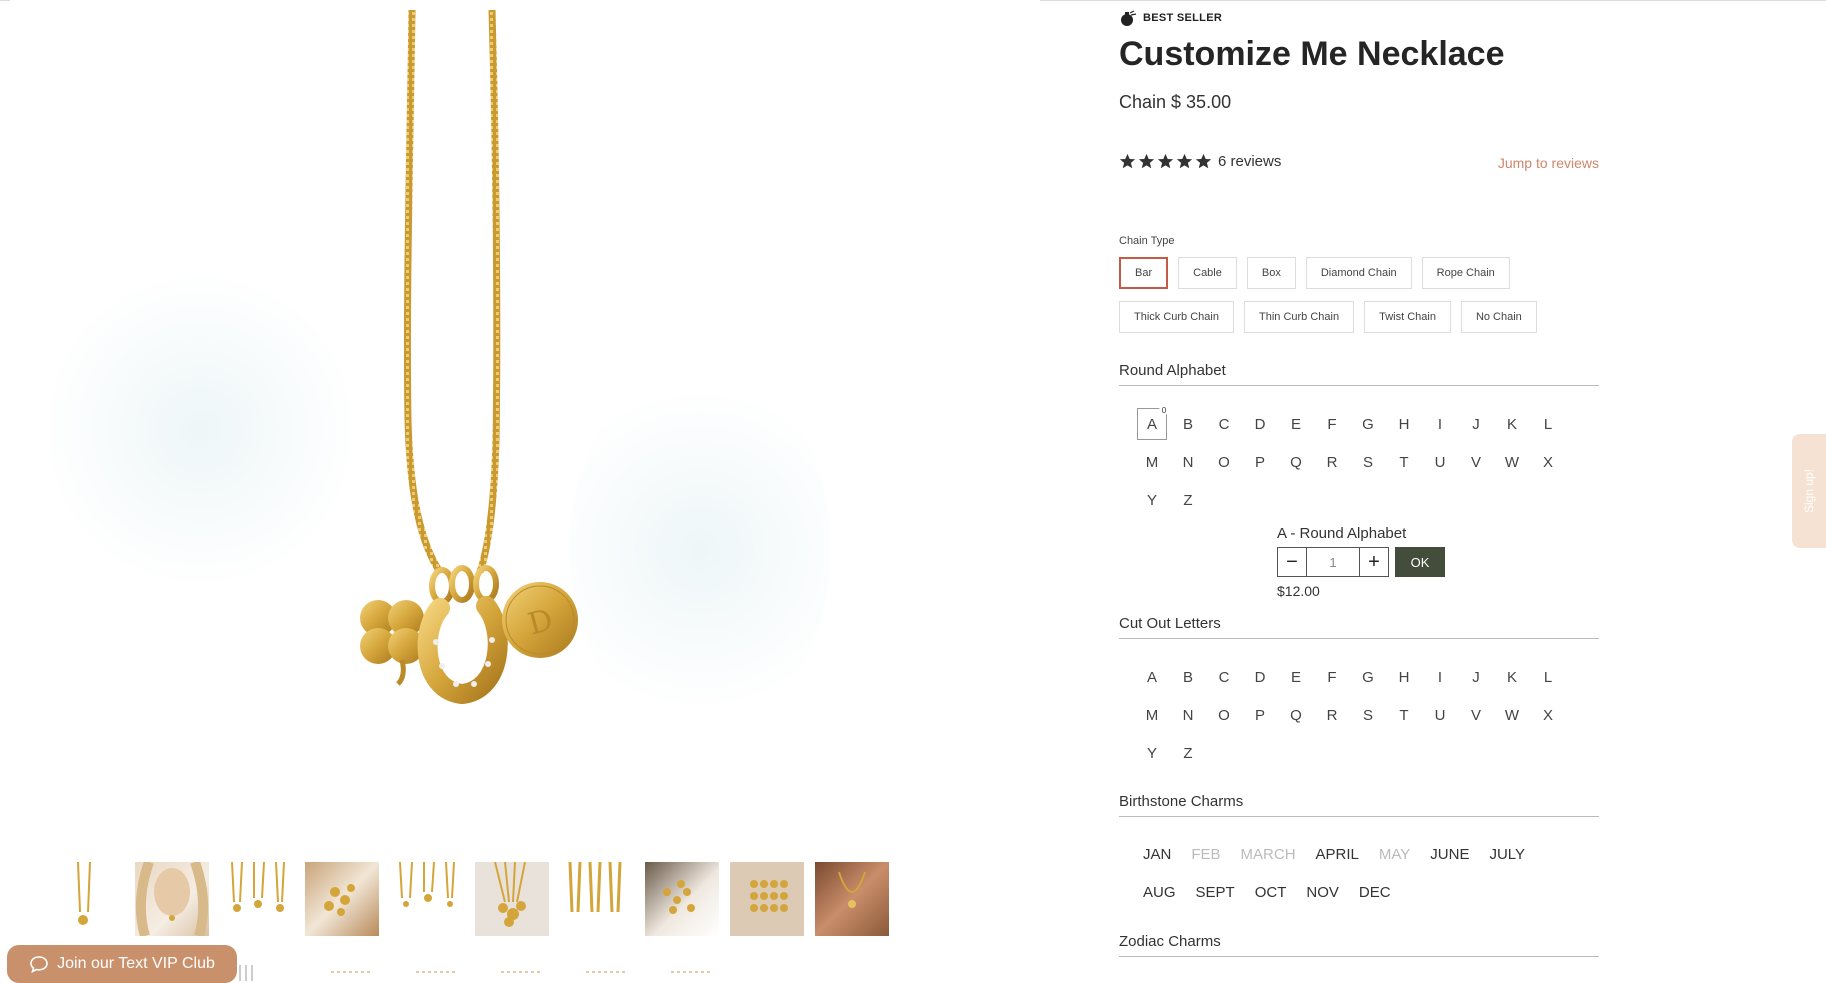  I want to click on cut-out-letters-letter-b: B, so click(1188, 677).